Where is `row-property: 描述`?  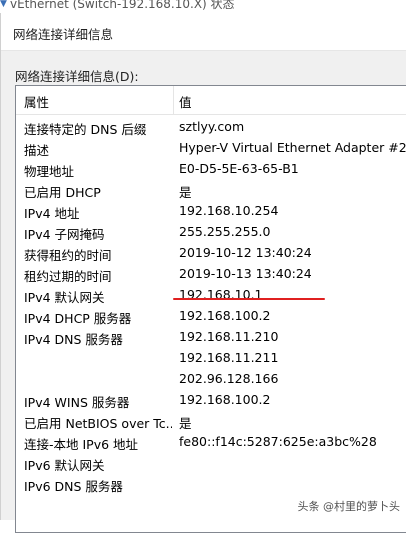 row-property: 描述 is located at coordinates (37, 150).